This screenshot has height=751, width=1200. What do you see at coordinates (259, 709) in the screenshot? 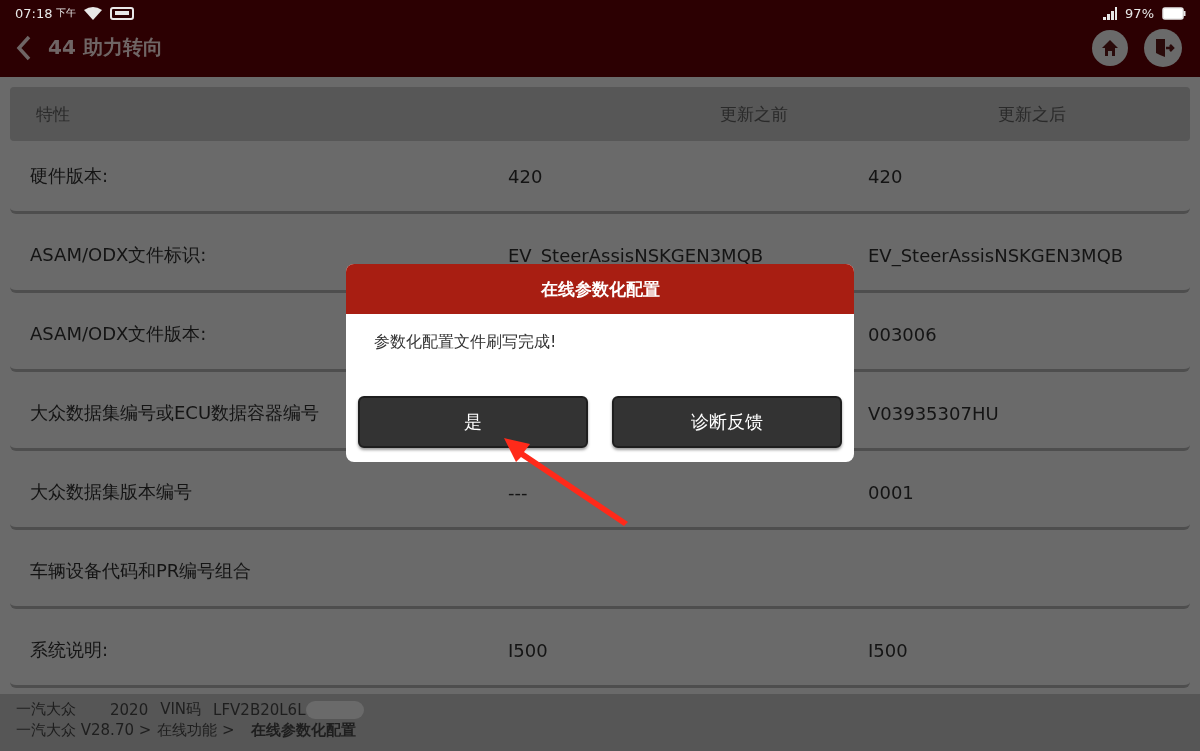
I see `vin-number: LFV2B20L6L` at bounding box center [259, 709].